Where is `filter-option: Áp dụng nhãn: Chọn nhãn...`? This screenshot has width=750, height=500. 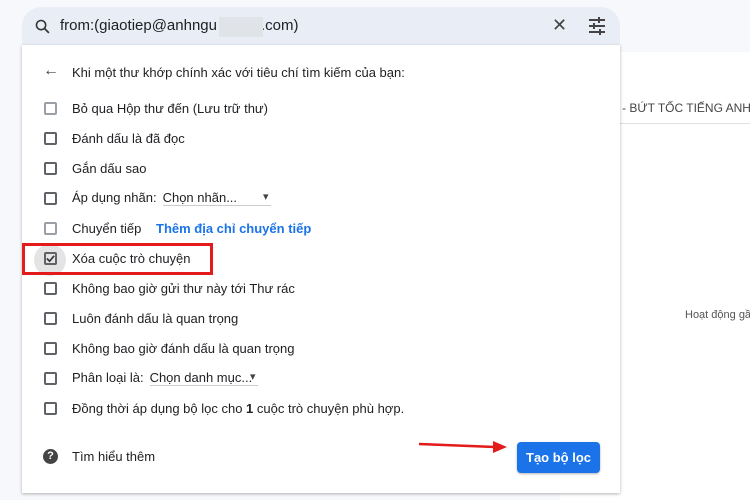
filter-option: Áp dụng nhãn: Chọn nhãn... is located at coordinates (300, 198).